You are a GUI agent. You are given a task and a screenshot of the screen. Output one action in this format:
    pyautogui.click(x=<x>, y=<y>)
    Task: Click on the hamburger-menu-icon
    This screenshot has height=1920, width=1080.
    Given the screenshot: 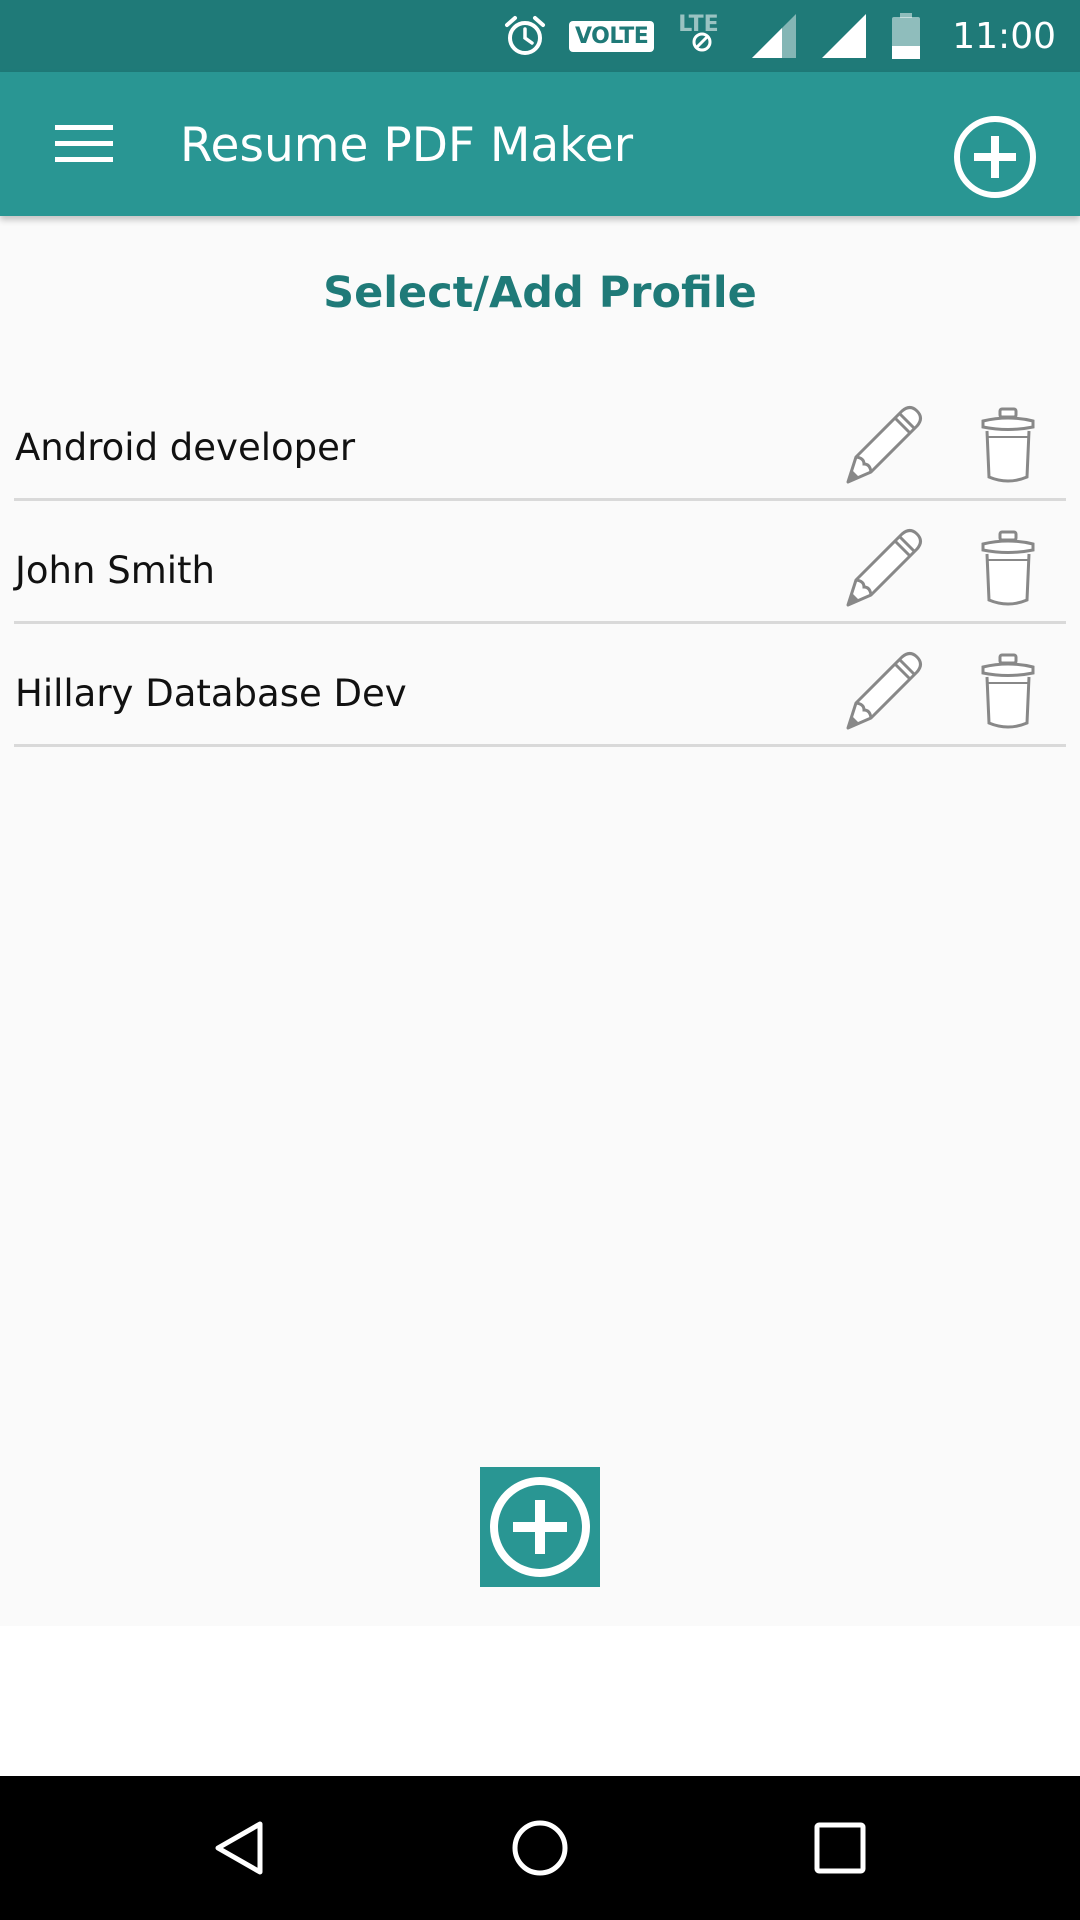 What is the action you would take?
    pyautogui.click(x=84, y=143)
    